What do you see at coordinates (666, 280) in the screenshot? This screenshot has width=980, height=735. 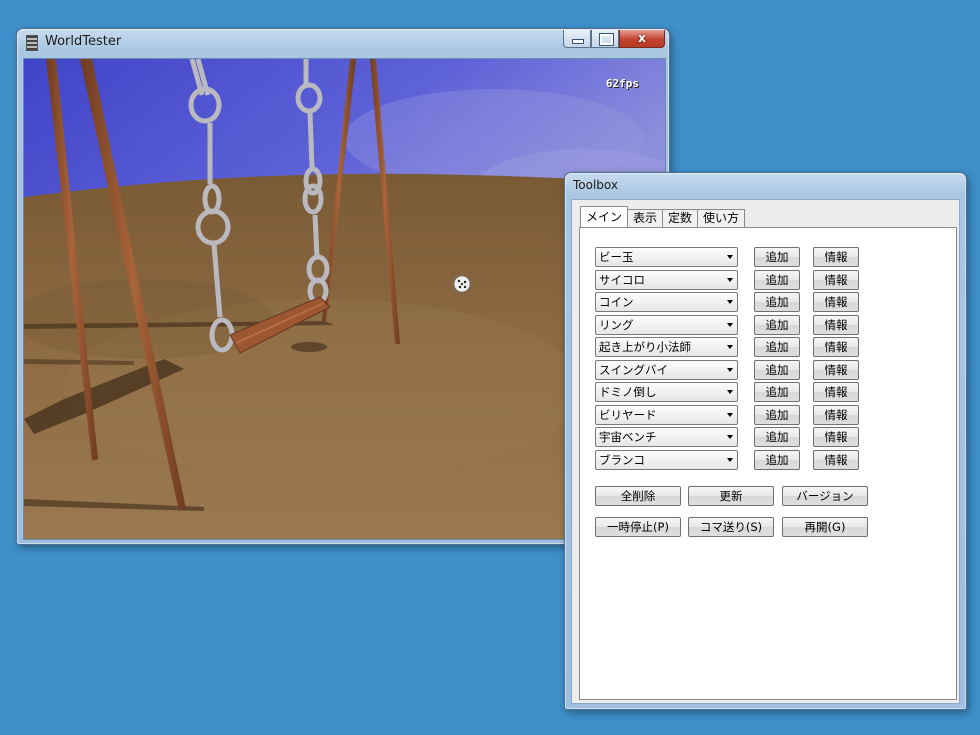 I see `object-select: サイコロ` at bounding box center [666, 280].